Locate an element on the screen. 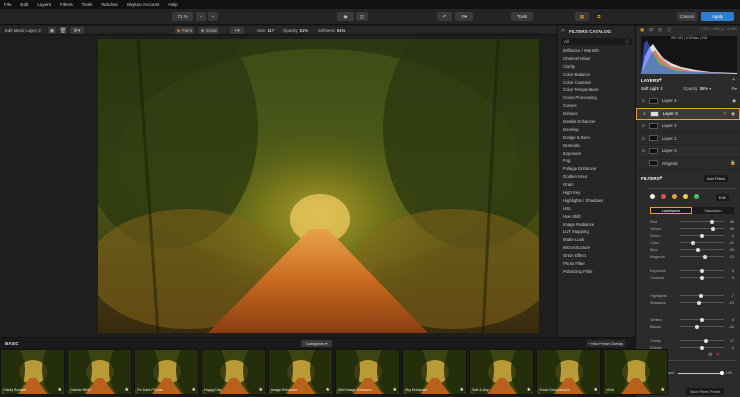 This screenshot has height=397, width=740. delete-icon: ✕ is located at coordinates (718, 355).